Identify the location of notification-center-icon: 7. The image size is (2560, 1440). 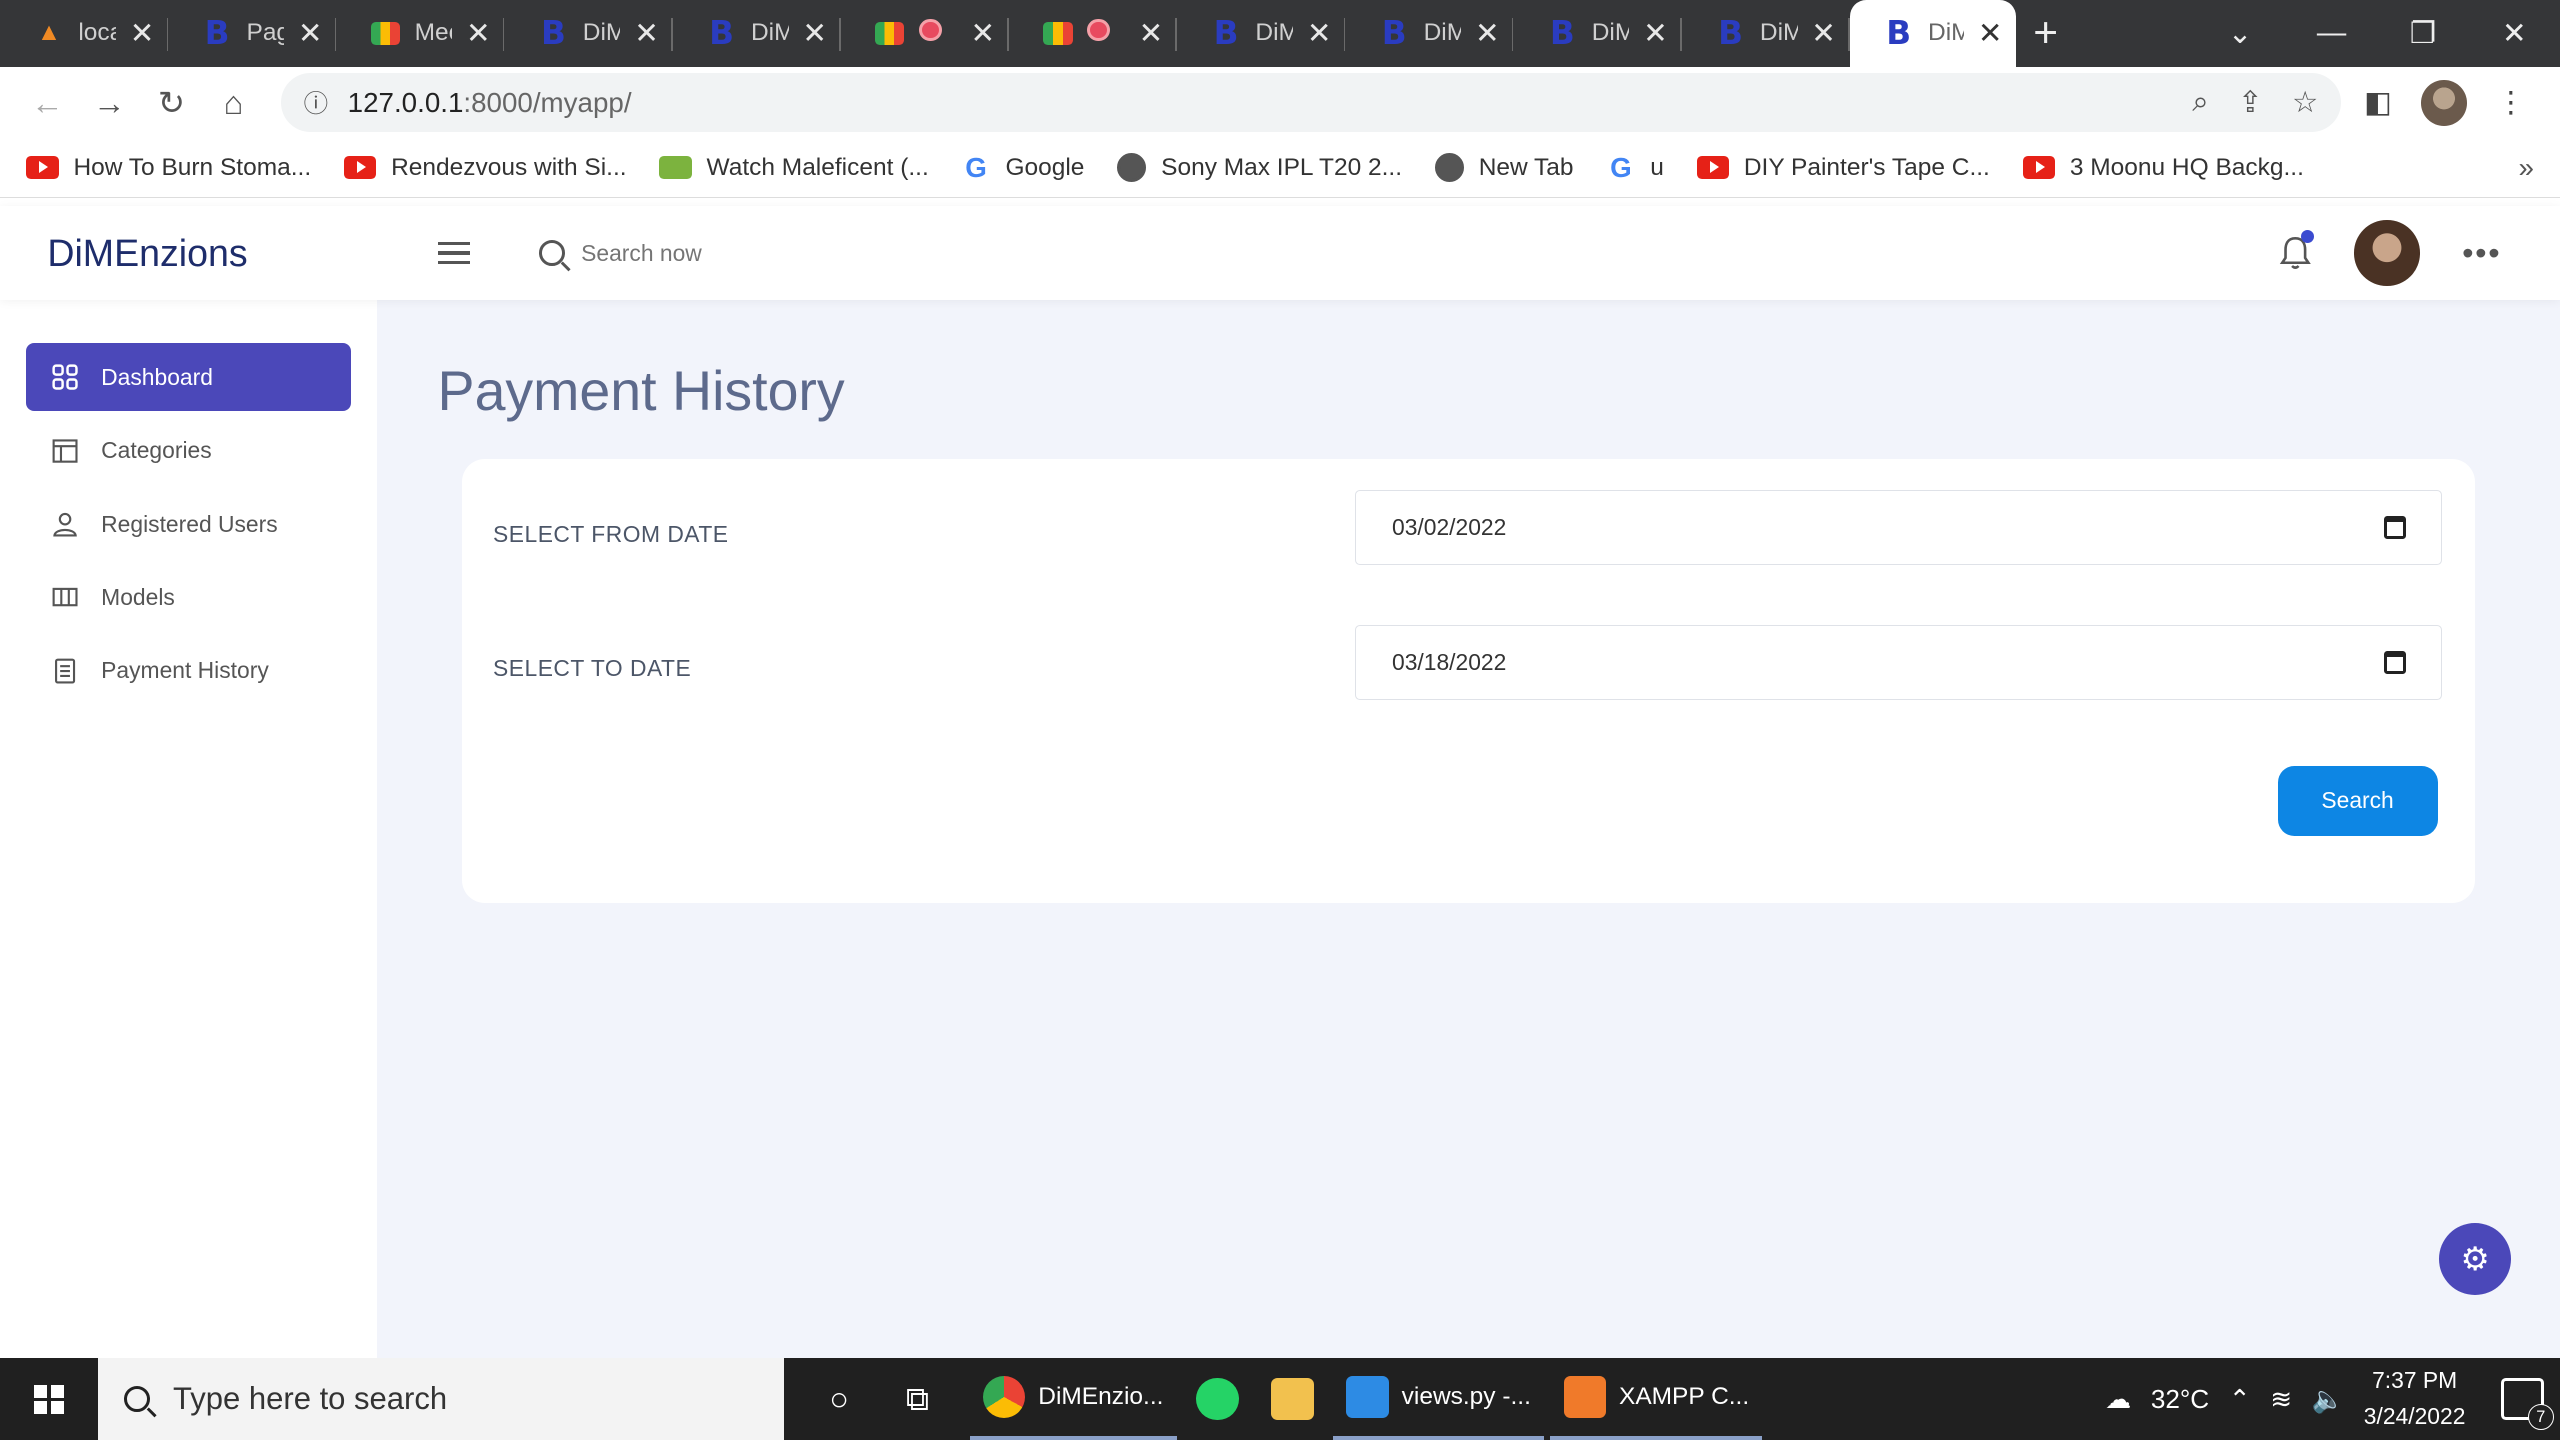
(2527, 1404).